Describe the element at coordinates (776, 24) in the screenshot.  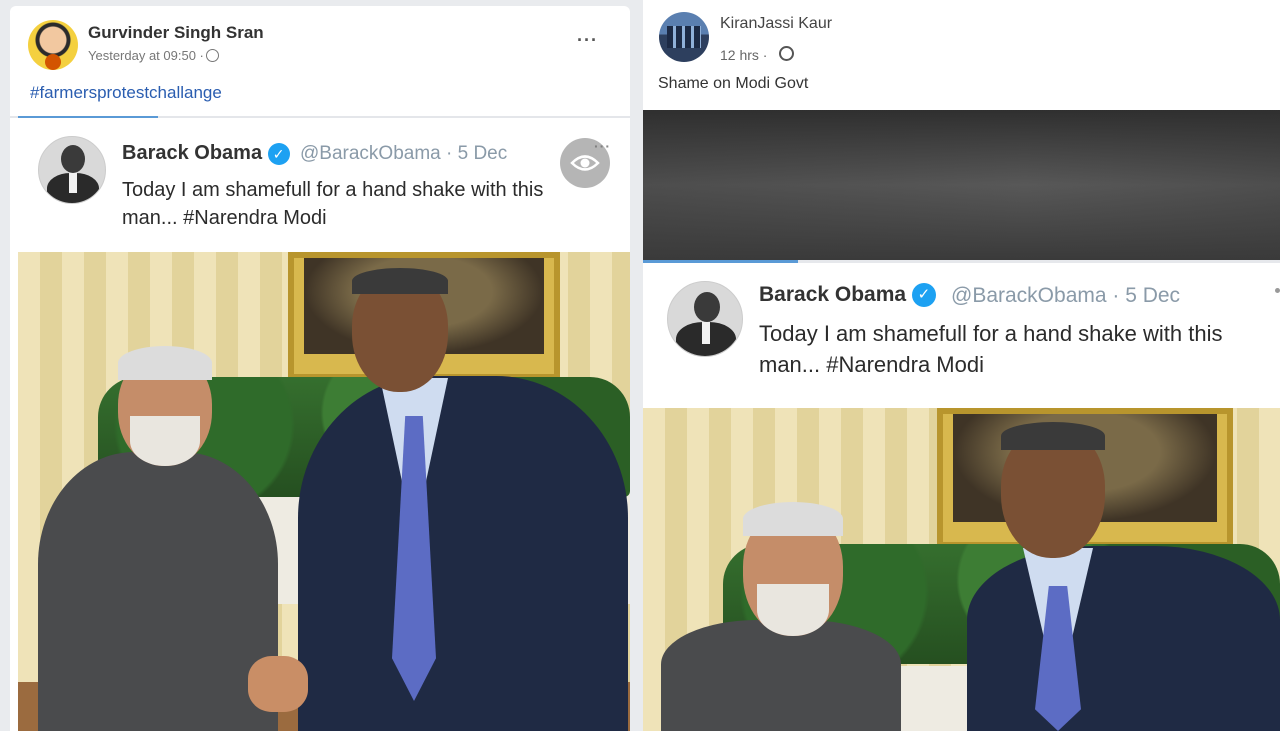
I see `author-name: KiranJassi Kaur` at that location.